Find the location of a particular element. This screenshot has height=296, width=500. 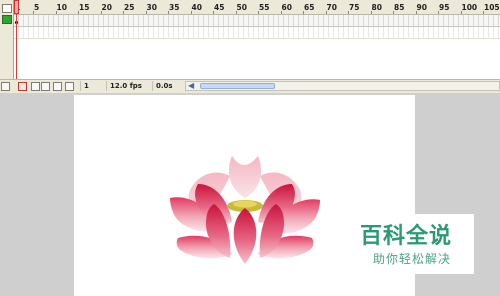

ruler-label: 55 is located at coordinates (264, 7).